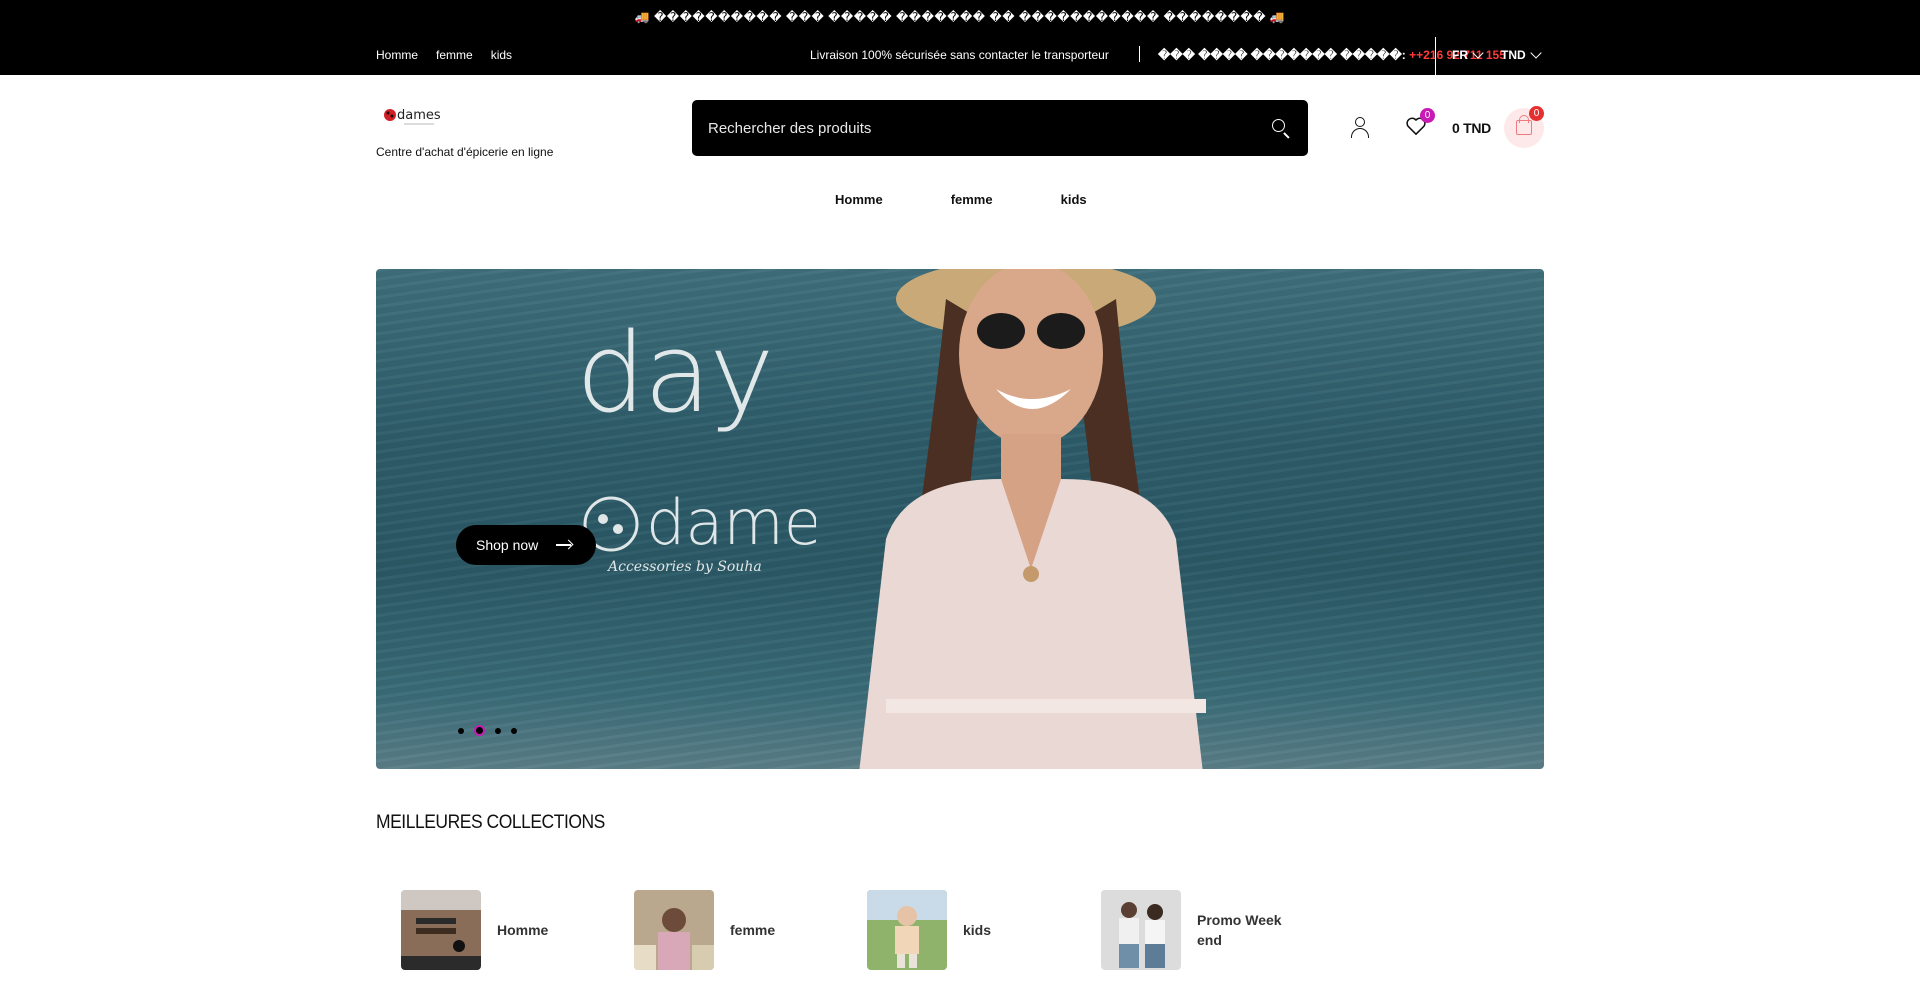 Image resolution: width=1920 pixels, height=993 pixels. I want to click on cart-total: 0 TND, so click(1471, 128).